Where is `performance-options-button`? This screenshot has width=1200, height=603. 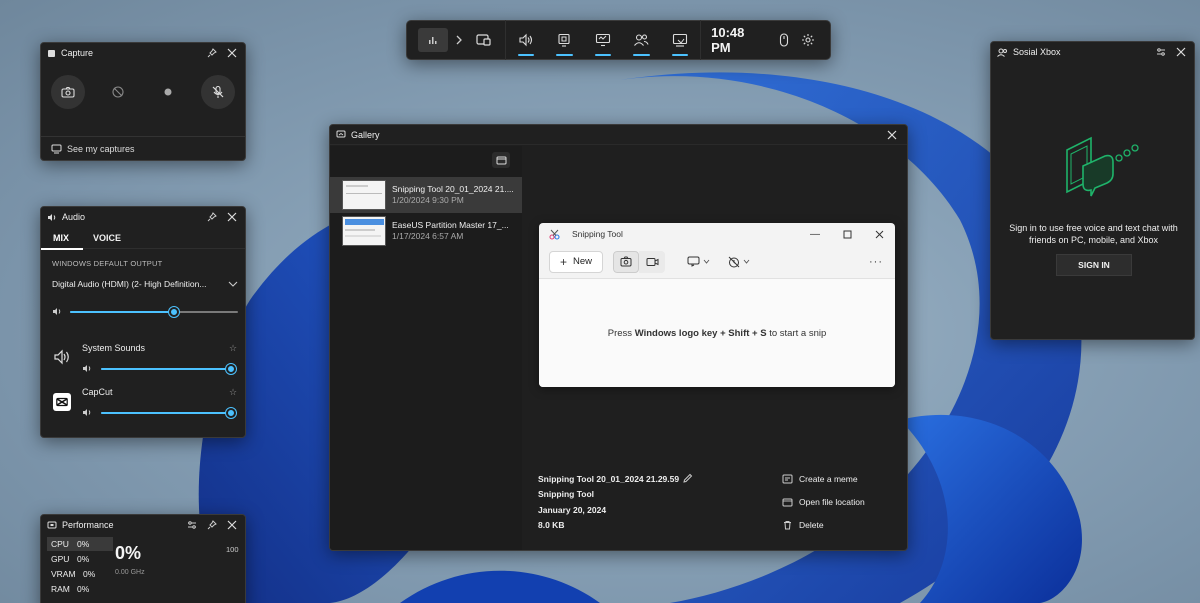
performance-options-button is located at coordinates (192, 525).